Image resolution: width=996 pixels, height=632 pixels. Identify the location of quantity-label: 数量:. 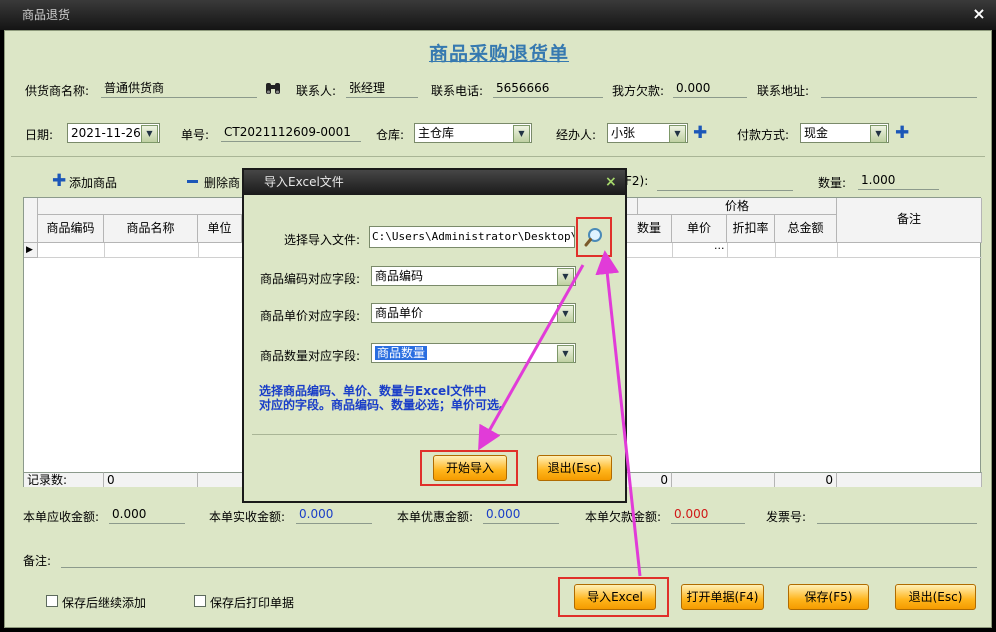
(832, 183).